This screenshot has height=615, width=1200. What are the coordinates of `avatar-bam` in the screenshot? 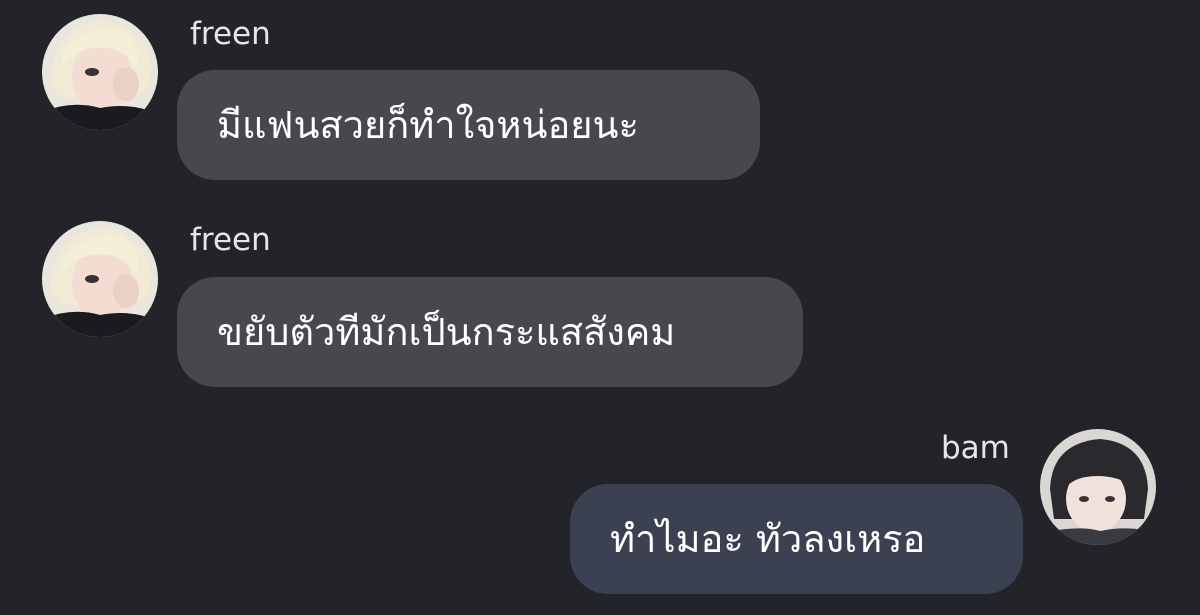 It's located at (1098, 487).